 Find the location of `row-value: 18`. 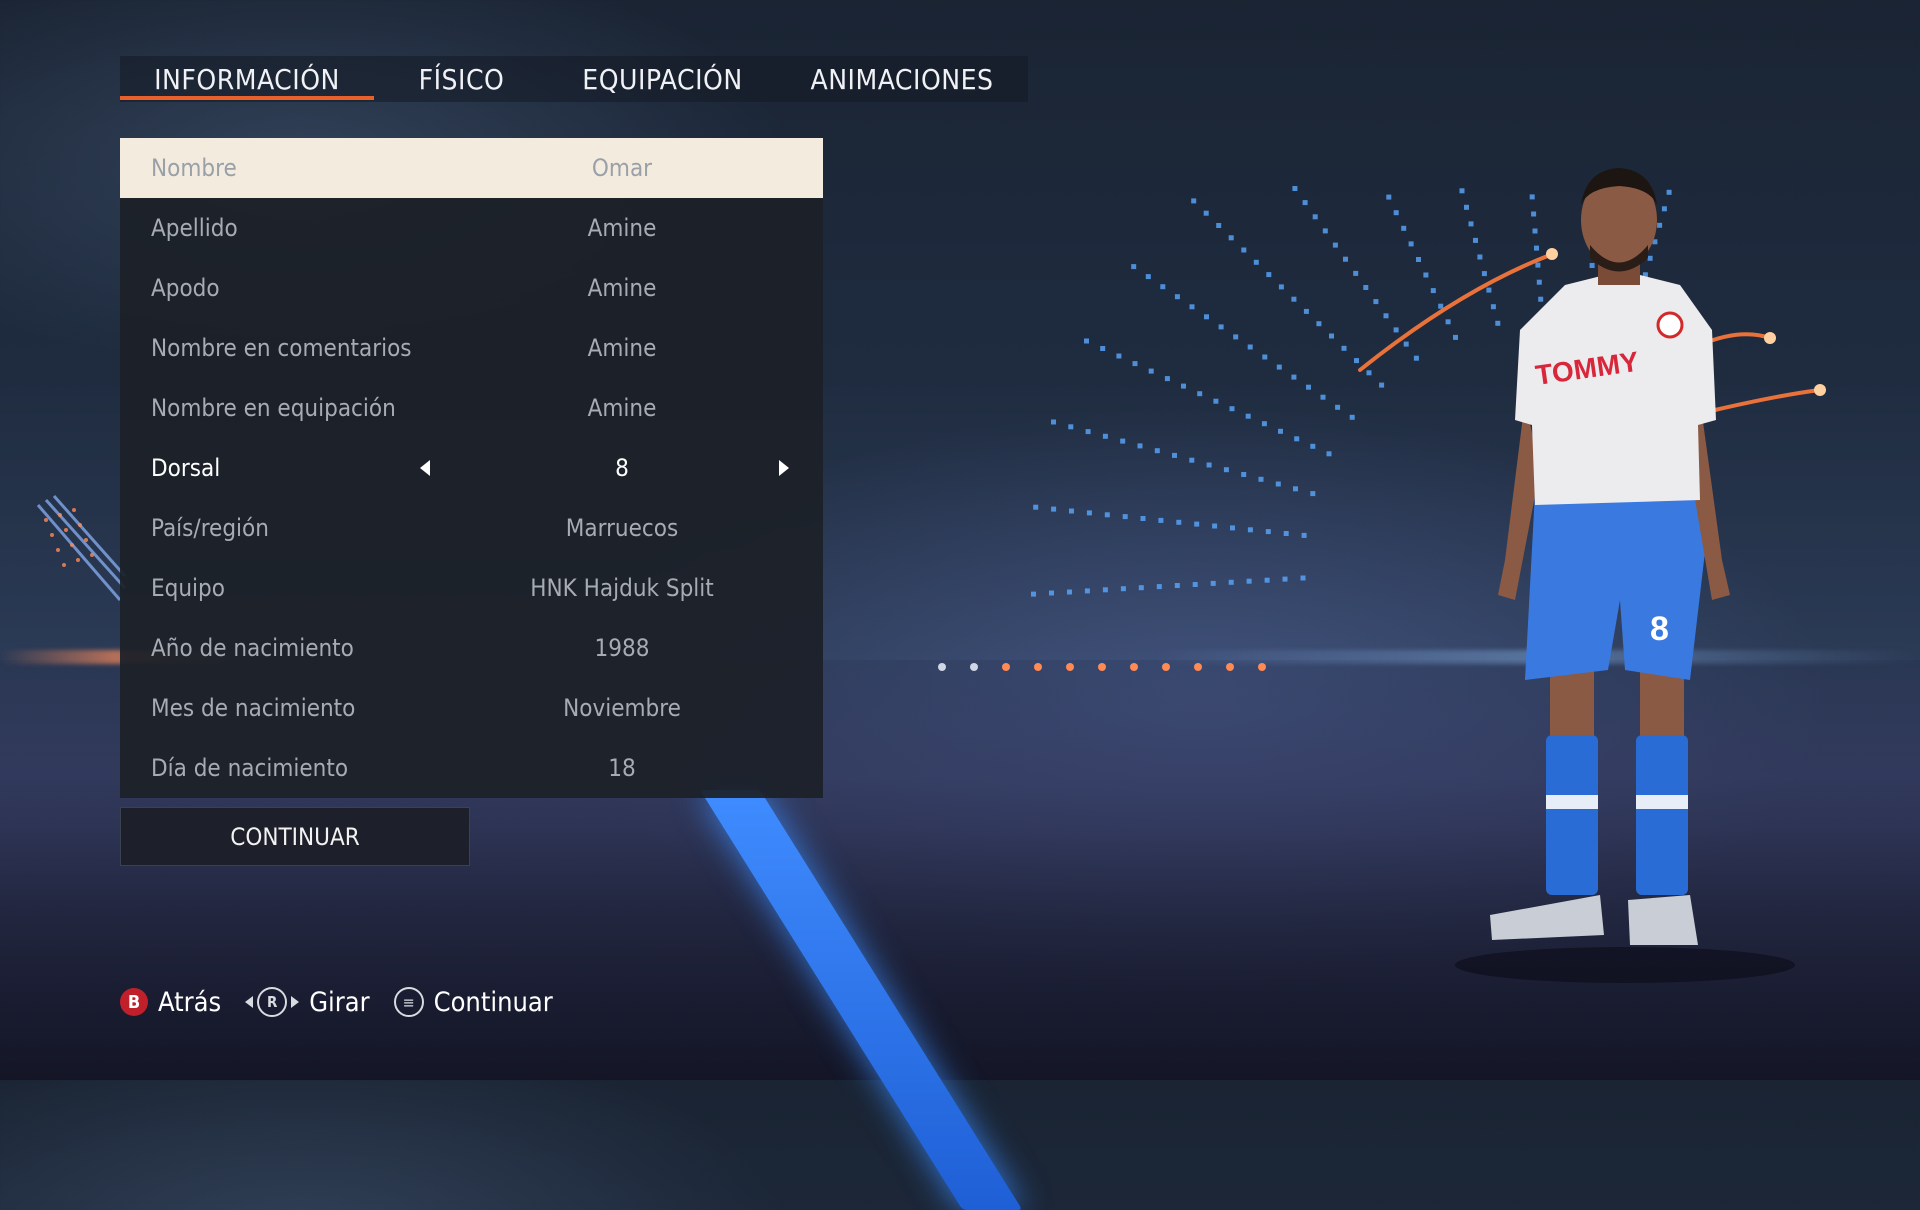

row-value: 18 is located at coordinates (622, 768).